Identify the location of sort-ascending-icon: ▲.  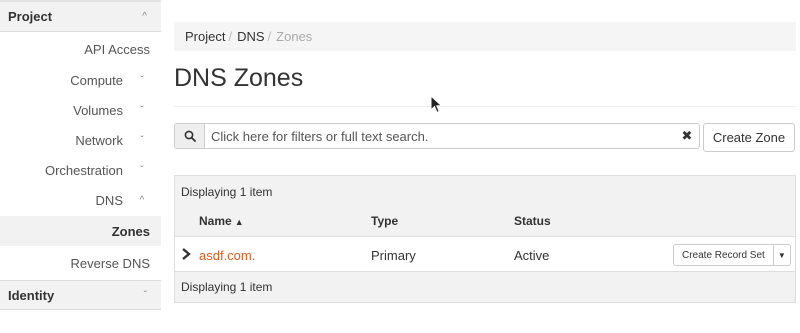
(239, 222).